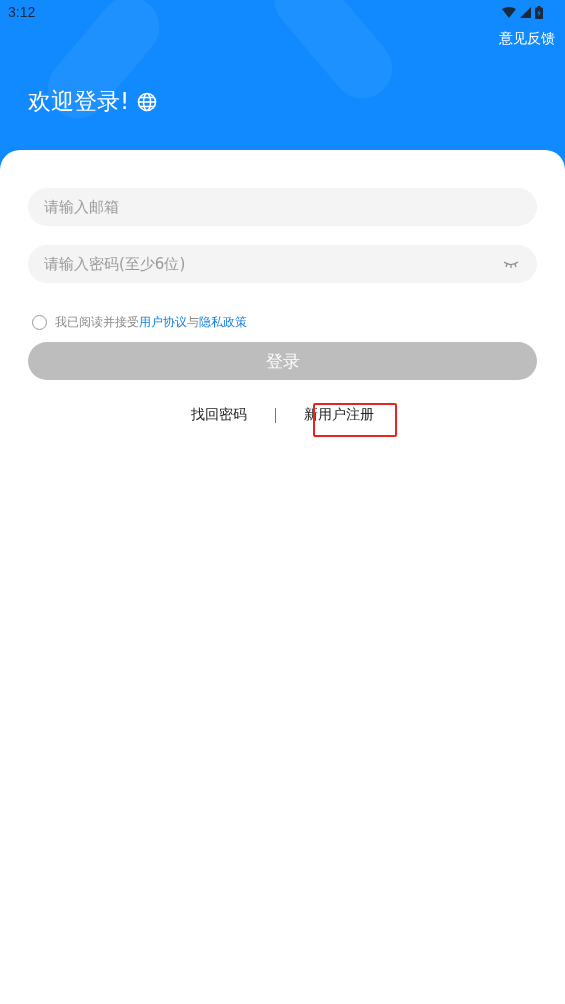 This screenshot has width=565, height=1004. I want to click on email-field: 请输入邮箱, so click(282, 207).